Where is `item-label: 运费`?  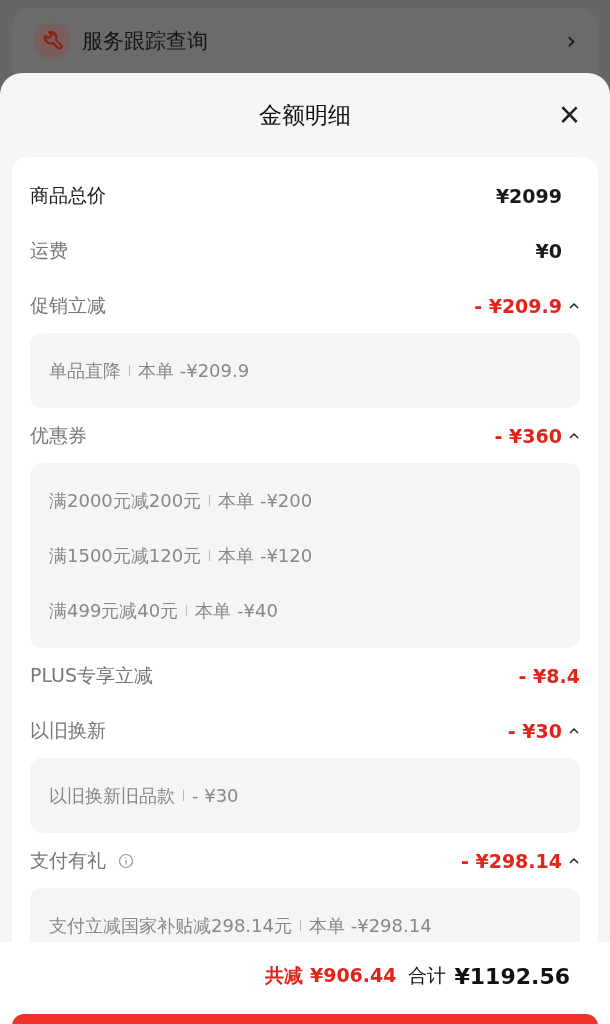 item-label: 运费 is located at coordinates (49, 250).